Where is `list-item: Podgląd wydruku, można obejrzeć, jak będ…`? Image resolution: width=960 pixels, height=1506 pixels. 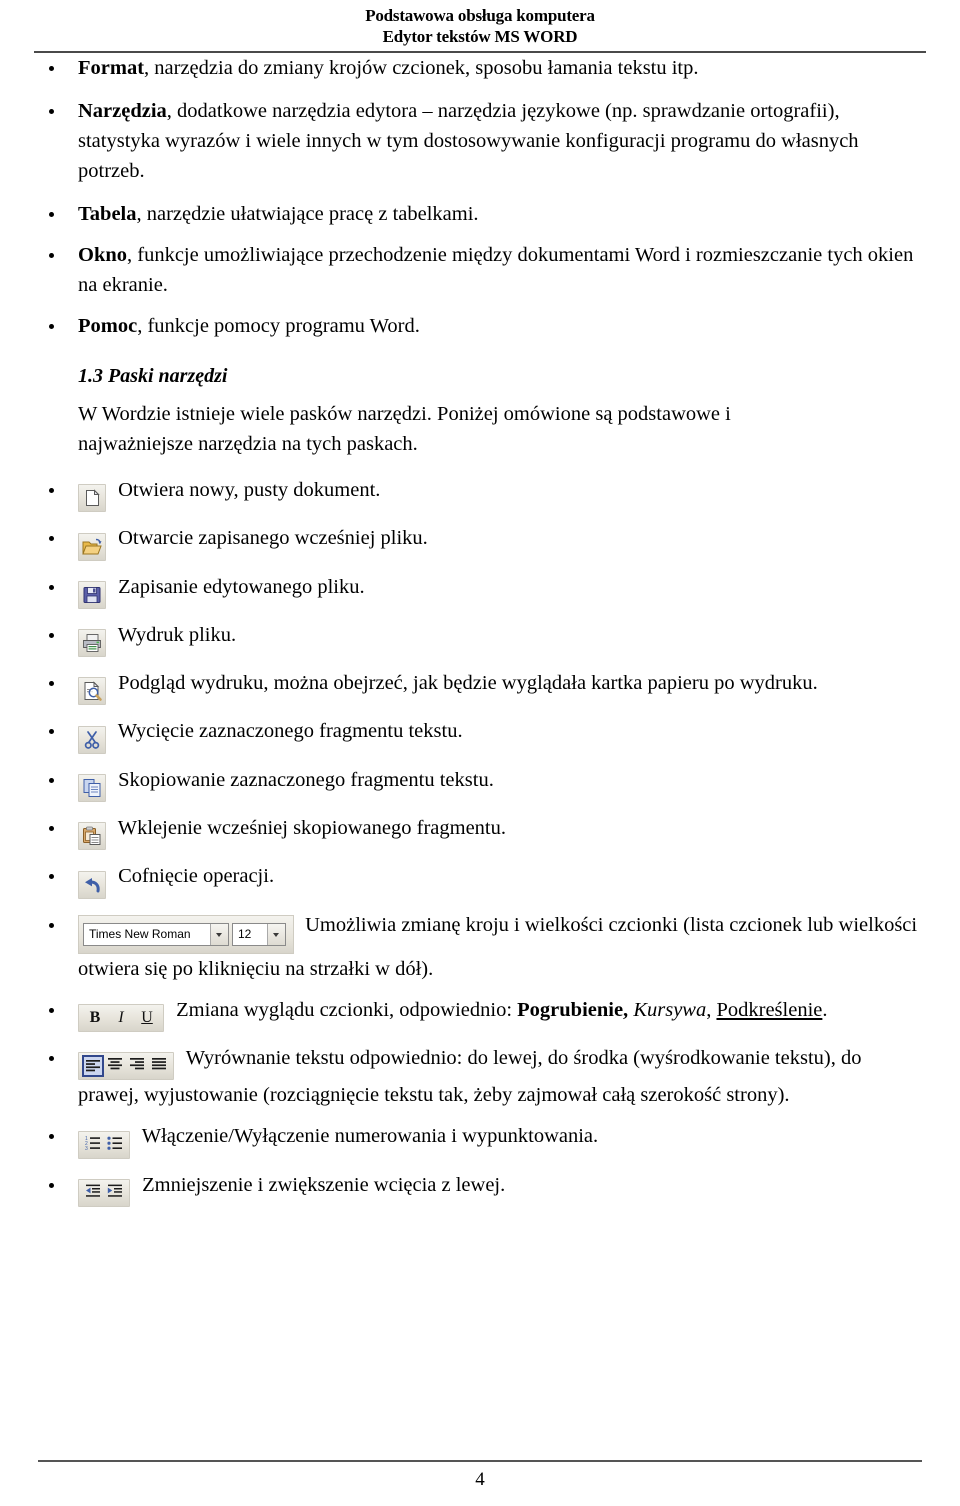 list-item: Podgląd wydruku, można obejrzeć, jak będ… is located at coordinates (480, 687).